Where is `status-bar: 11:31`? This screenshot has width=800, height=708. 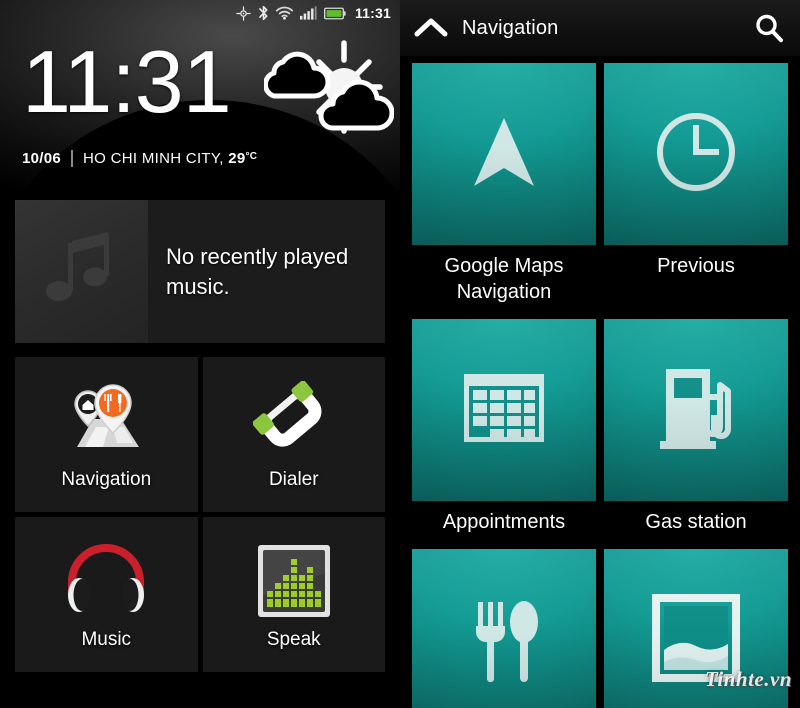
status-bar: 11:31 is located at coordinates (200, 13).